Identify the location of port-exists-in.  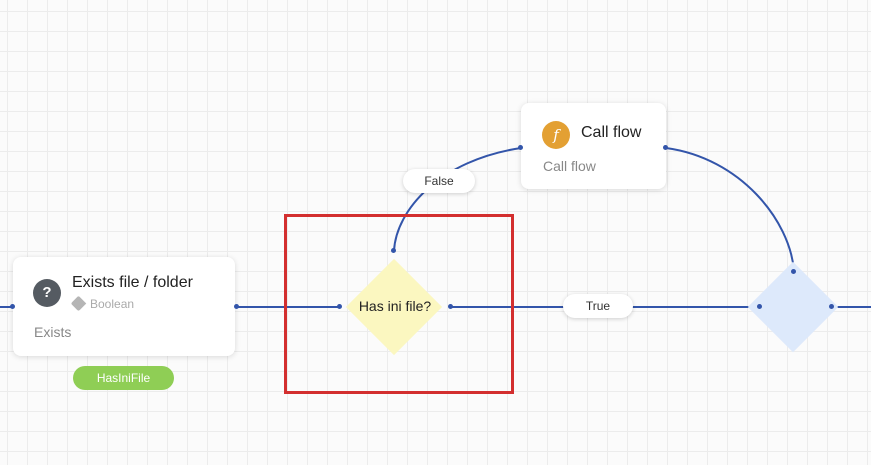
(12, 306).